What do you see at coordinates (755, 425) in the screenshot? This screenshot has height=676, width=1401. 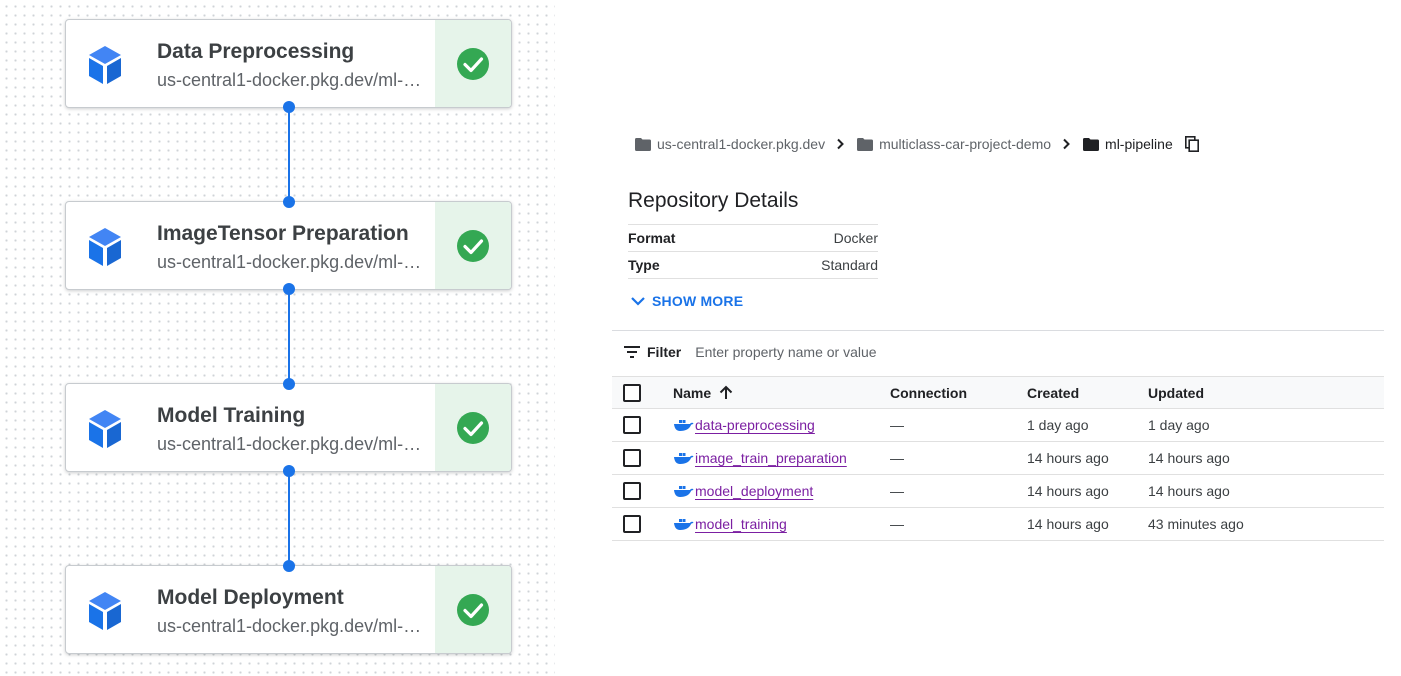 I see `image-name-link: data-preprocessing` at bounding box center [755, 425].